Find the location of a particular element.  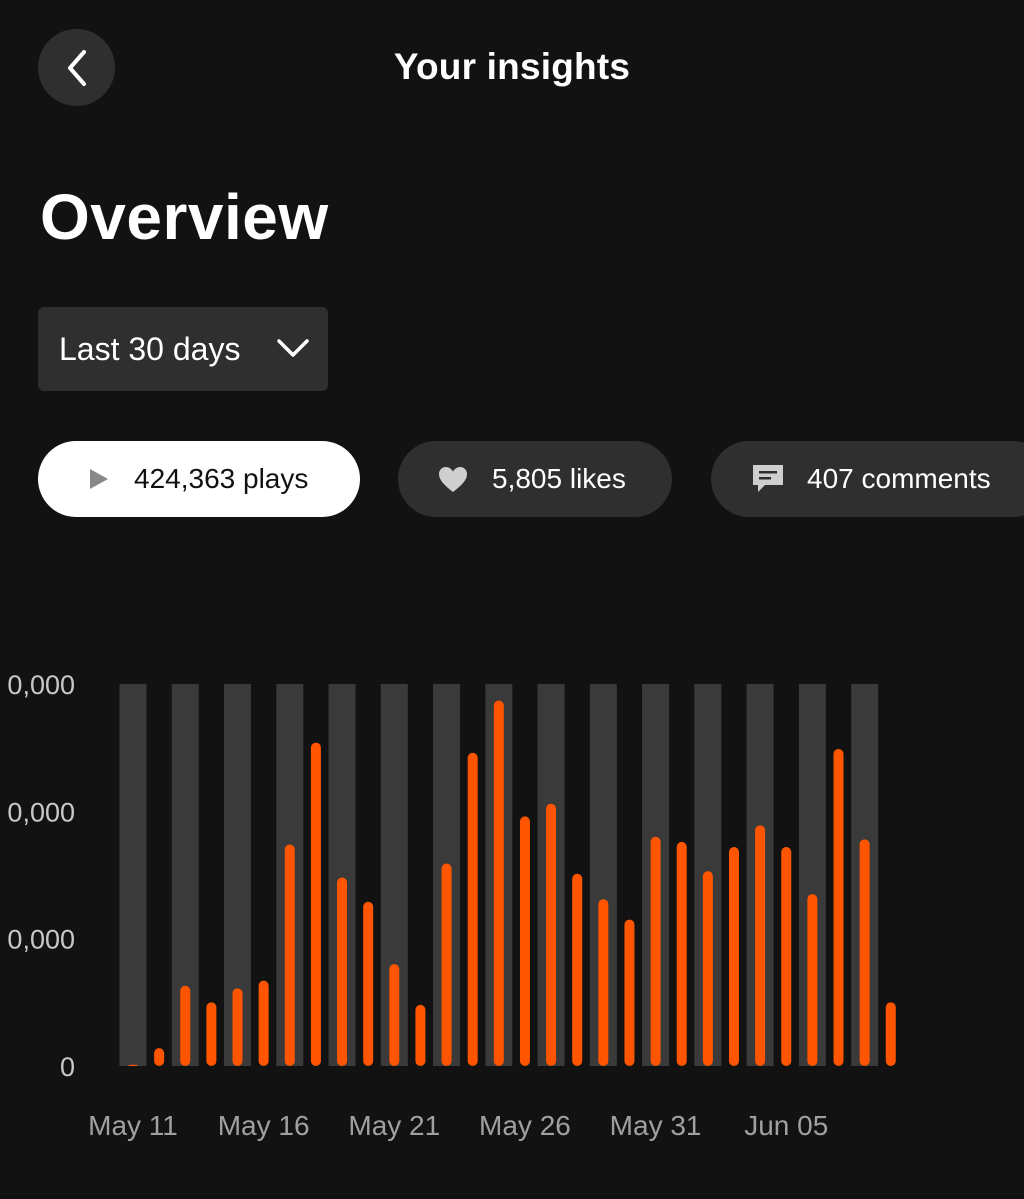

play-icon is located at coordinates (99, 479).